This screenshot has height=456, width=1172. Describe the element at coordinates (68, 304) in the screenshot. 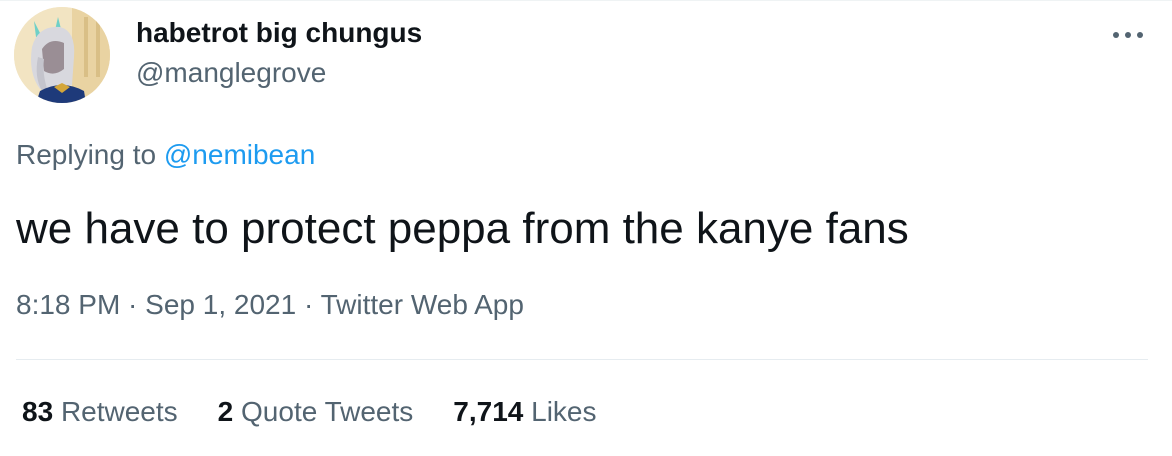

I see `tweet-time: 8:18 PM` at that location.